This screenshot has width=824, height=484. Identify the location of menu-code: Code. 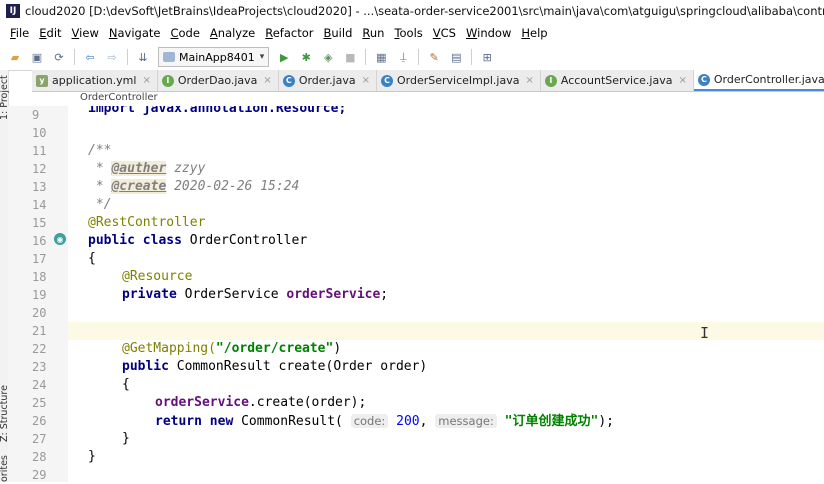
(184, 33).